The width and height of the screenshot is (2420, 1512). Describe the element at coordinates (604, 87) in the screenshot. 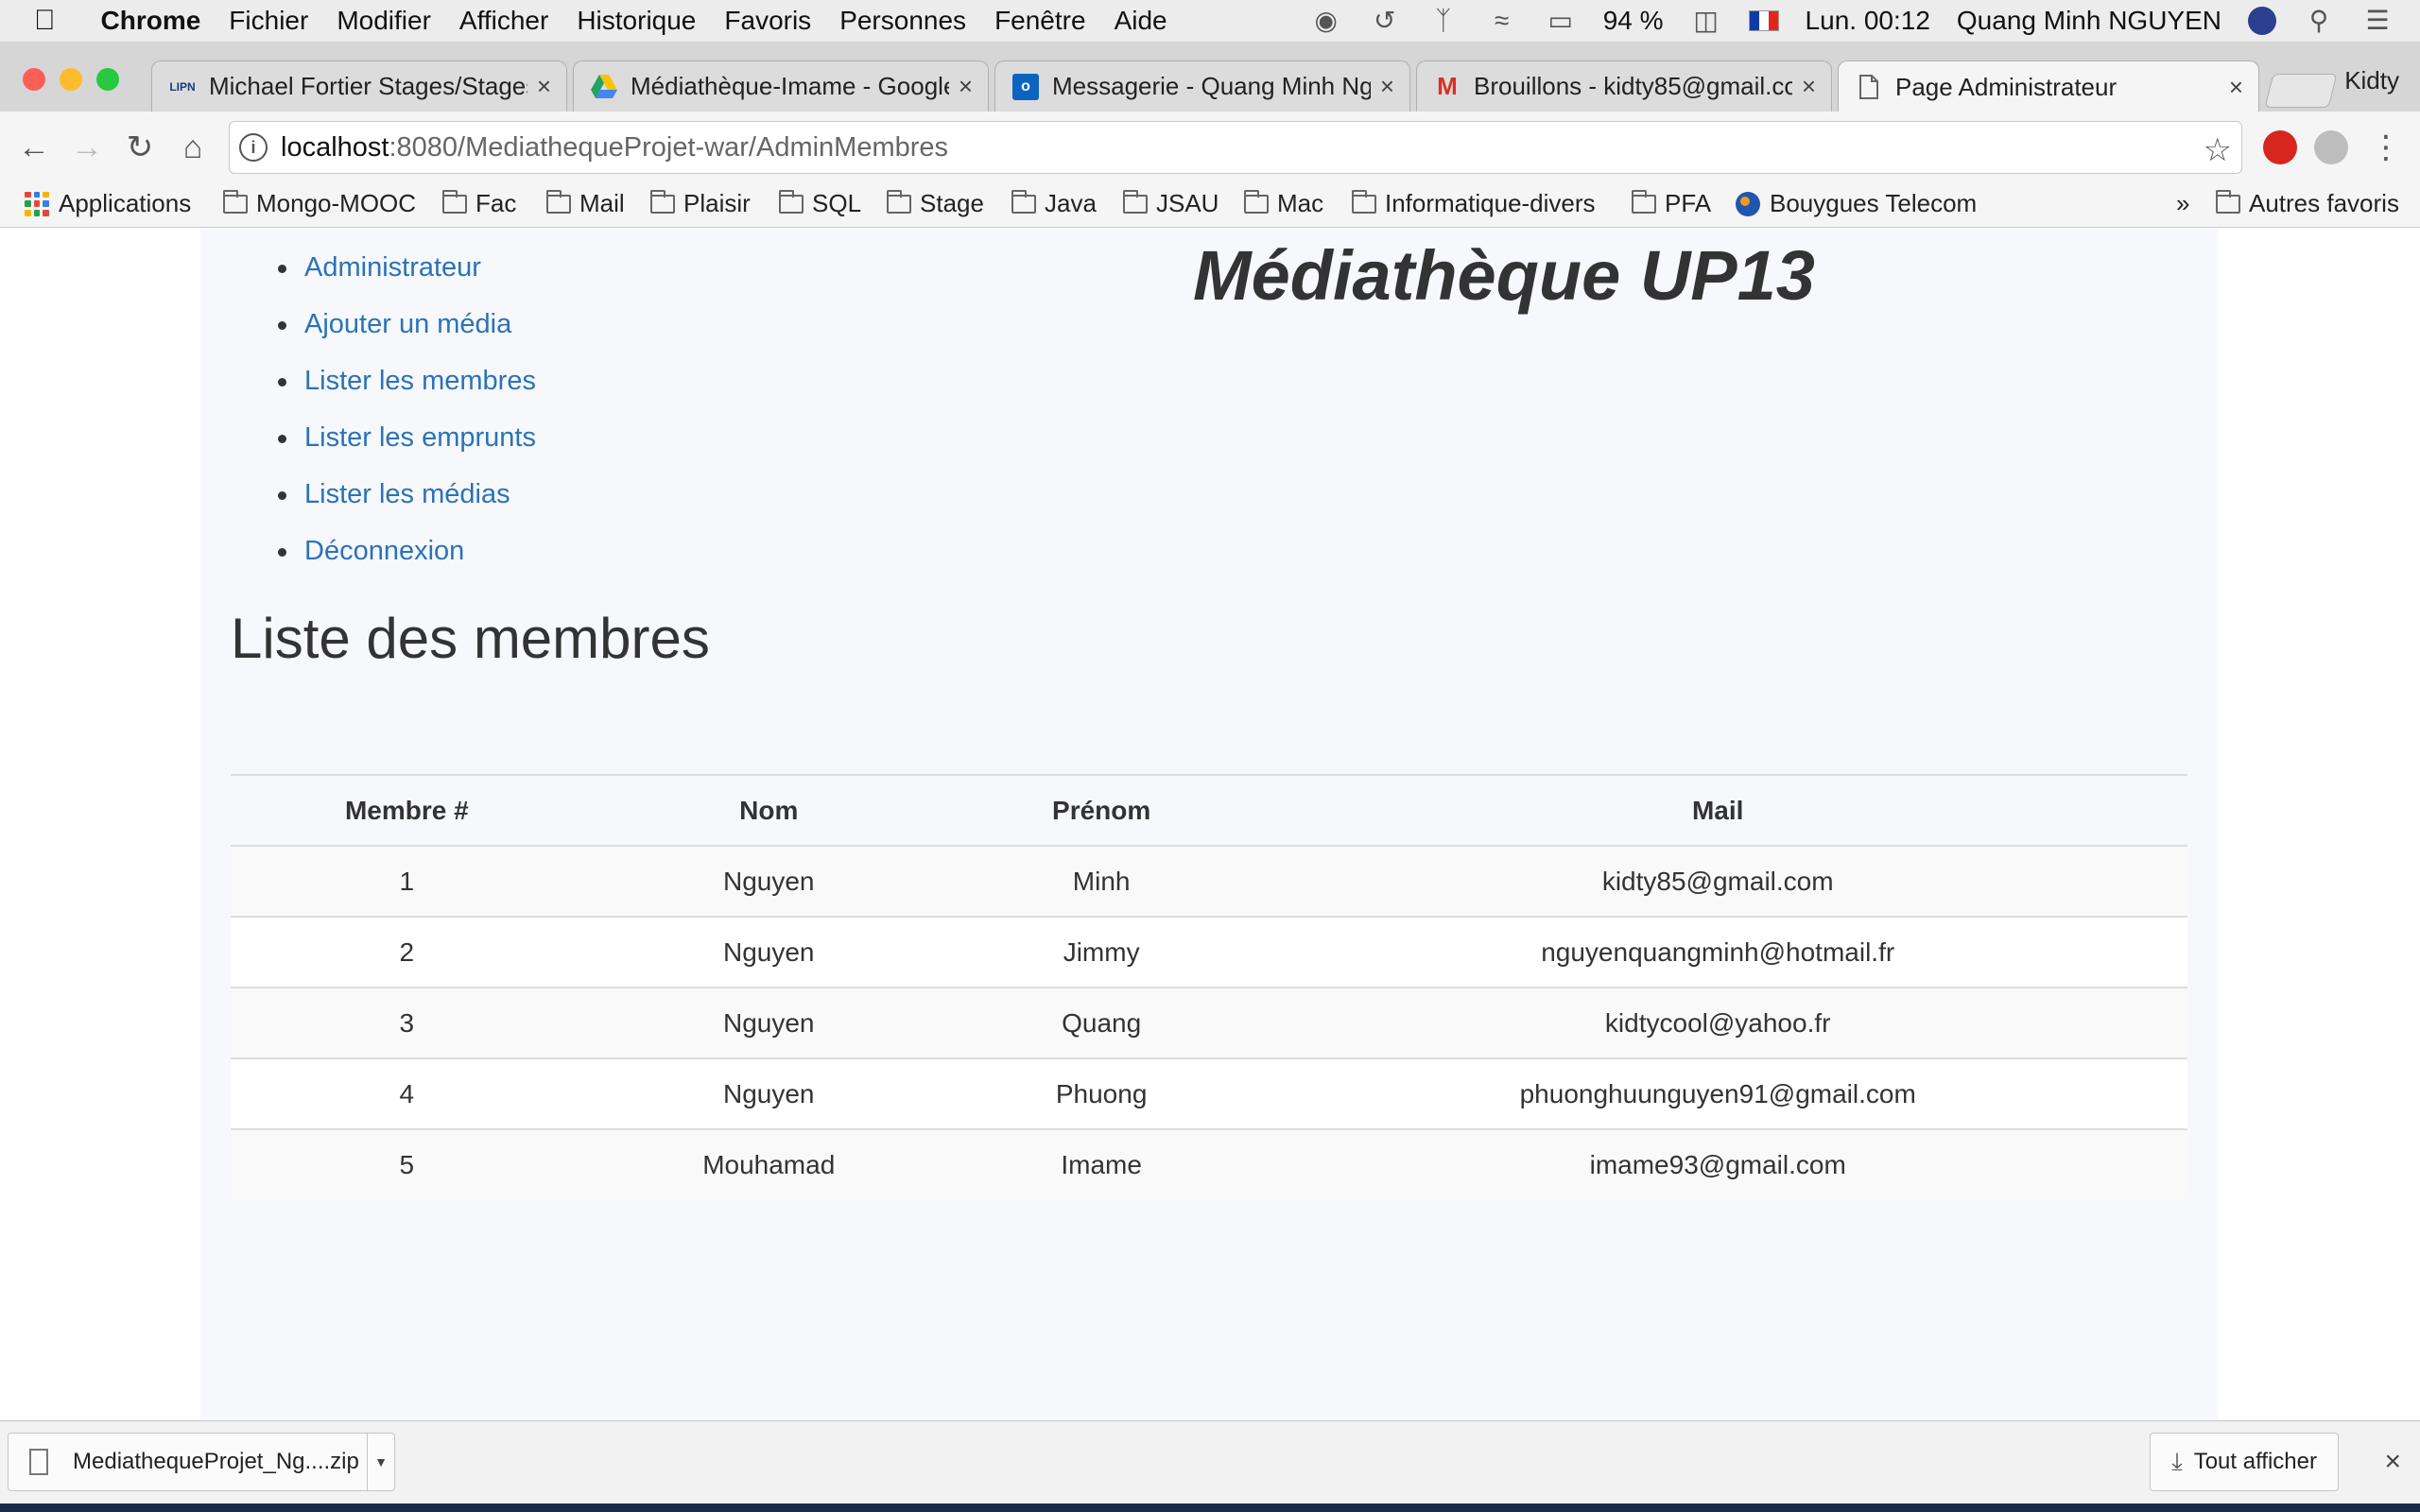

I see `google-drive-icon` at that location.